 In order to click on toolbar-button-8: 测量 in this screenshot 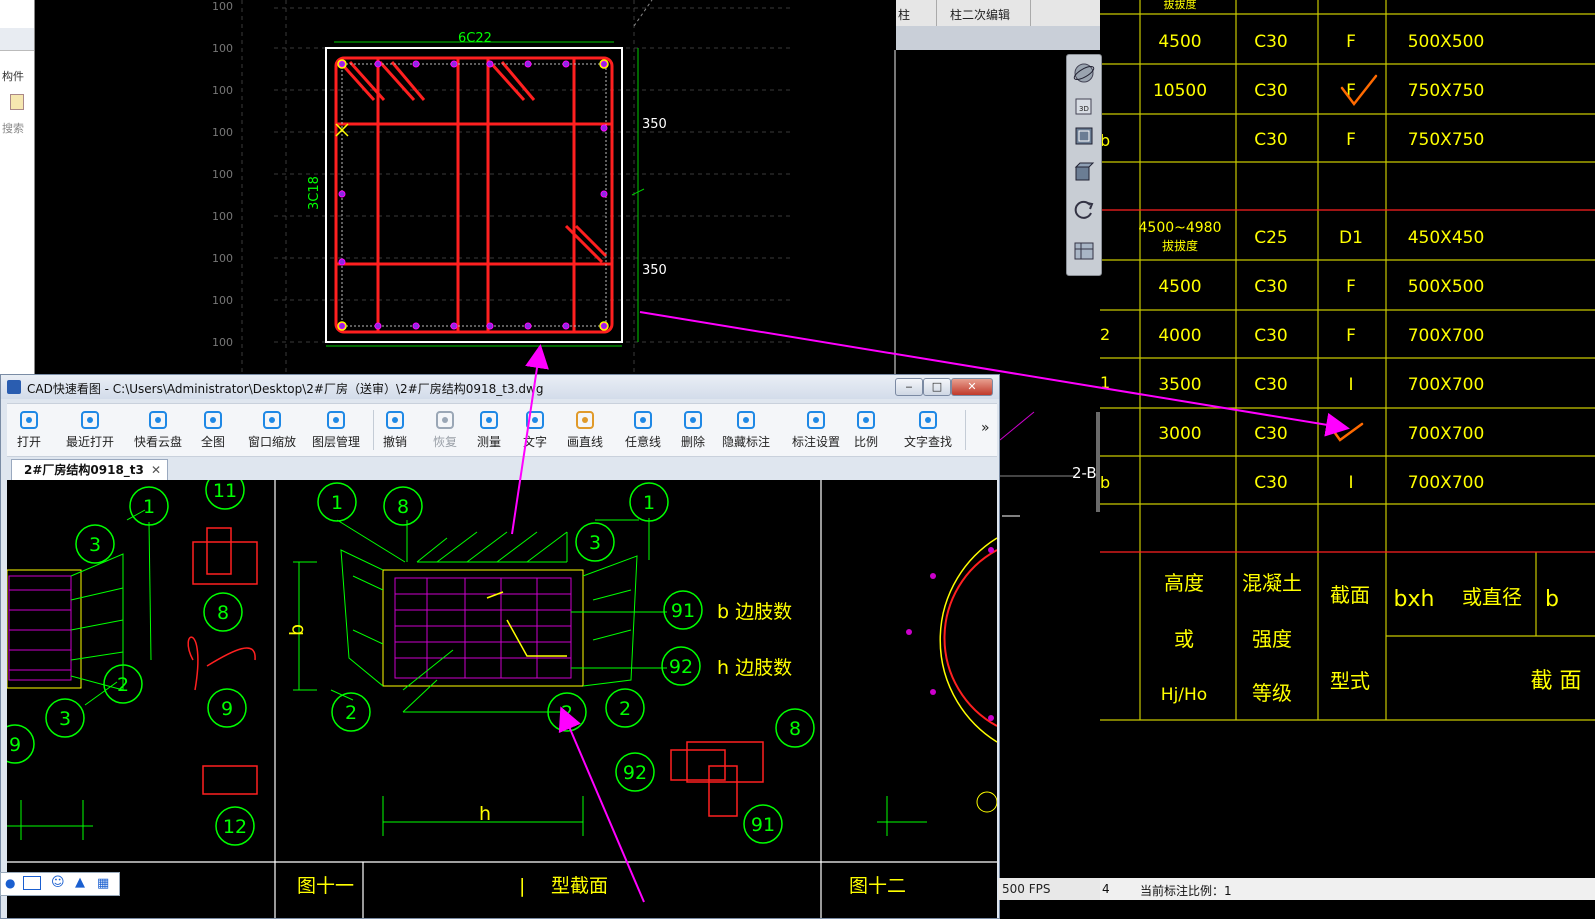, I will do `click(489, 430)`.